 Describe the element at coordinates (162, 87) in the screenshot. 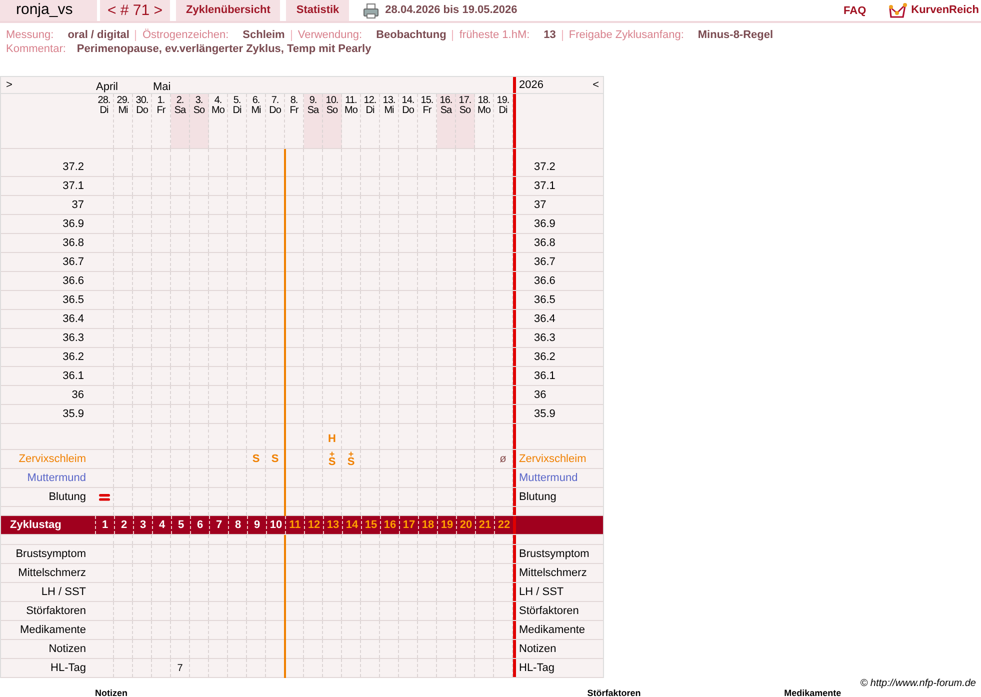

I see `month-label: Mai` at that location.